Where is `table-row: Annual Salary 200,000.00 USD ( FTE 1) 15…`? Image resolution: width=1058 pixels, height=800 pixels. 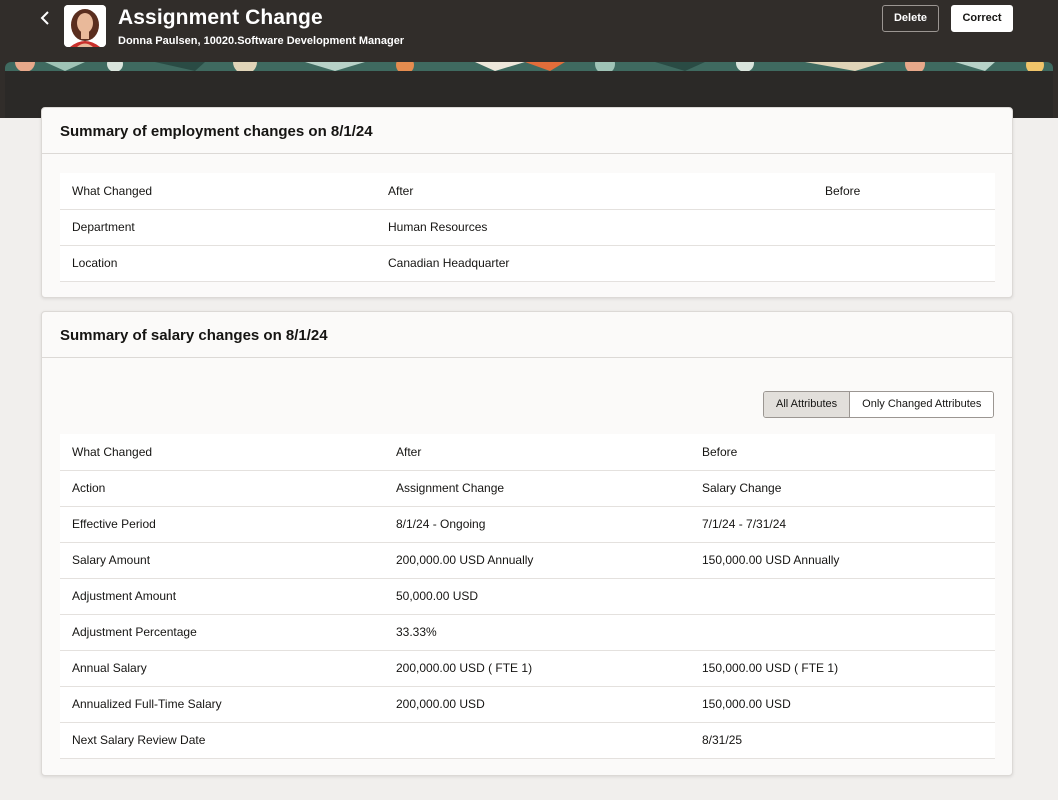 table-row: Annual Salary 200,000.00 USD ( FTE 1) 15… is located at coordinates (527, 668).